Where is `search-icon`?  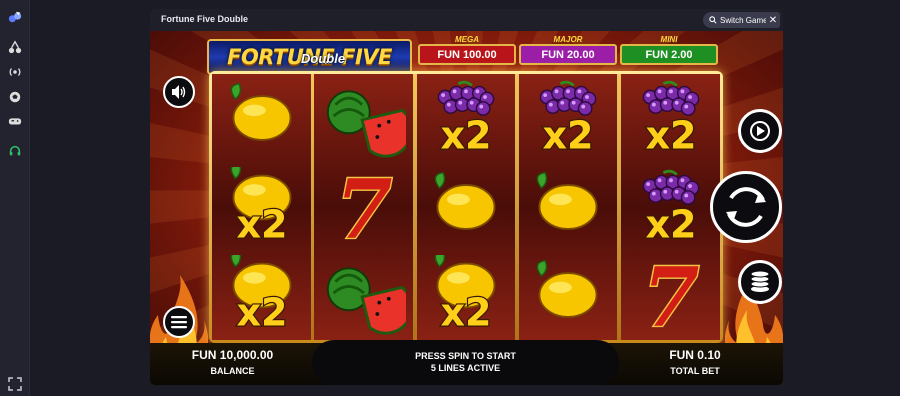 search-icon is located at coordinates (713, 20).